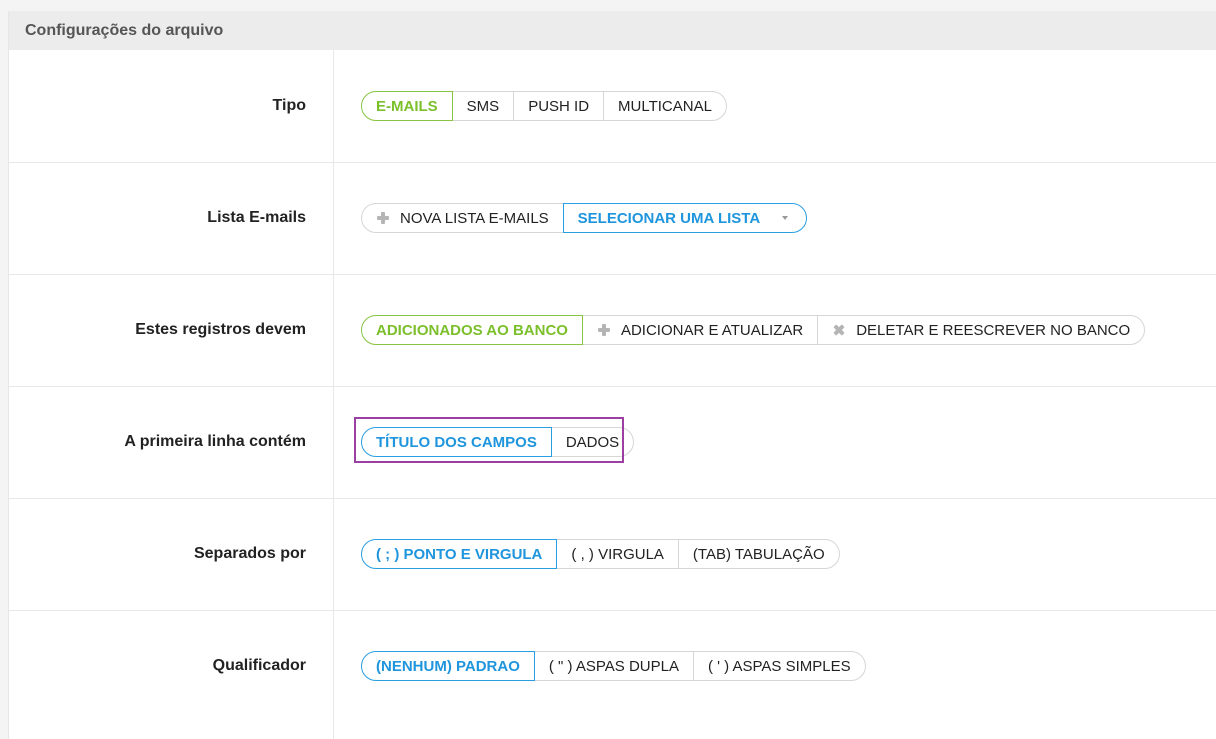  I want to click on row-label-primeira-linha: A primeira linha contém, so click(215, 441).